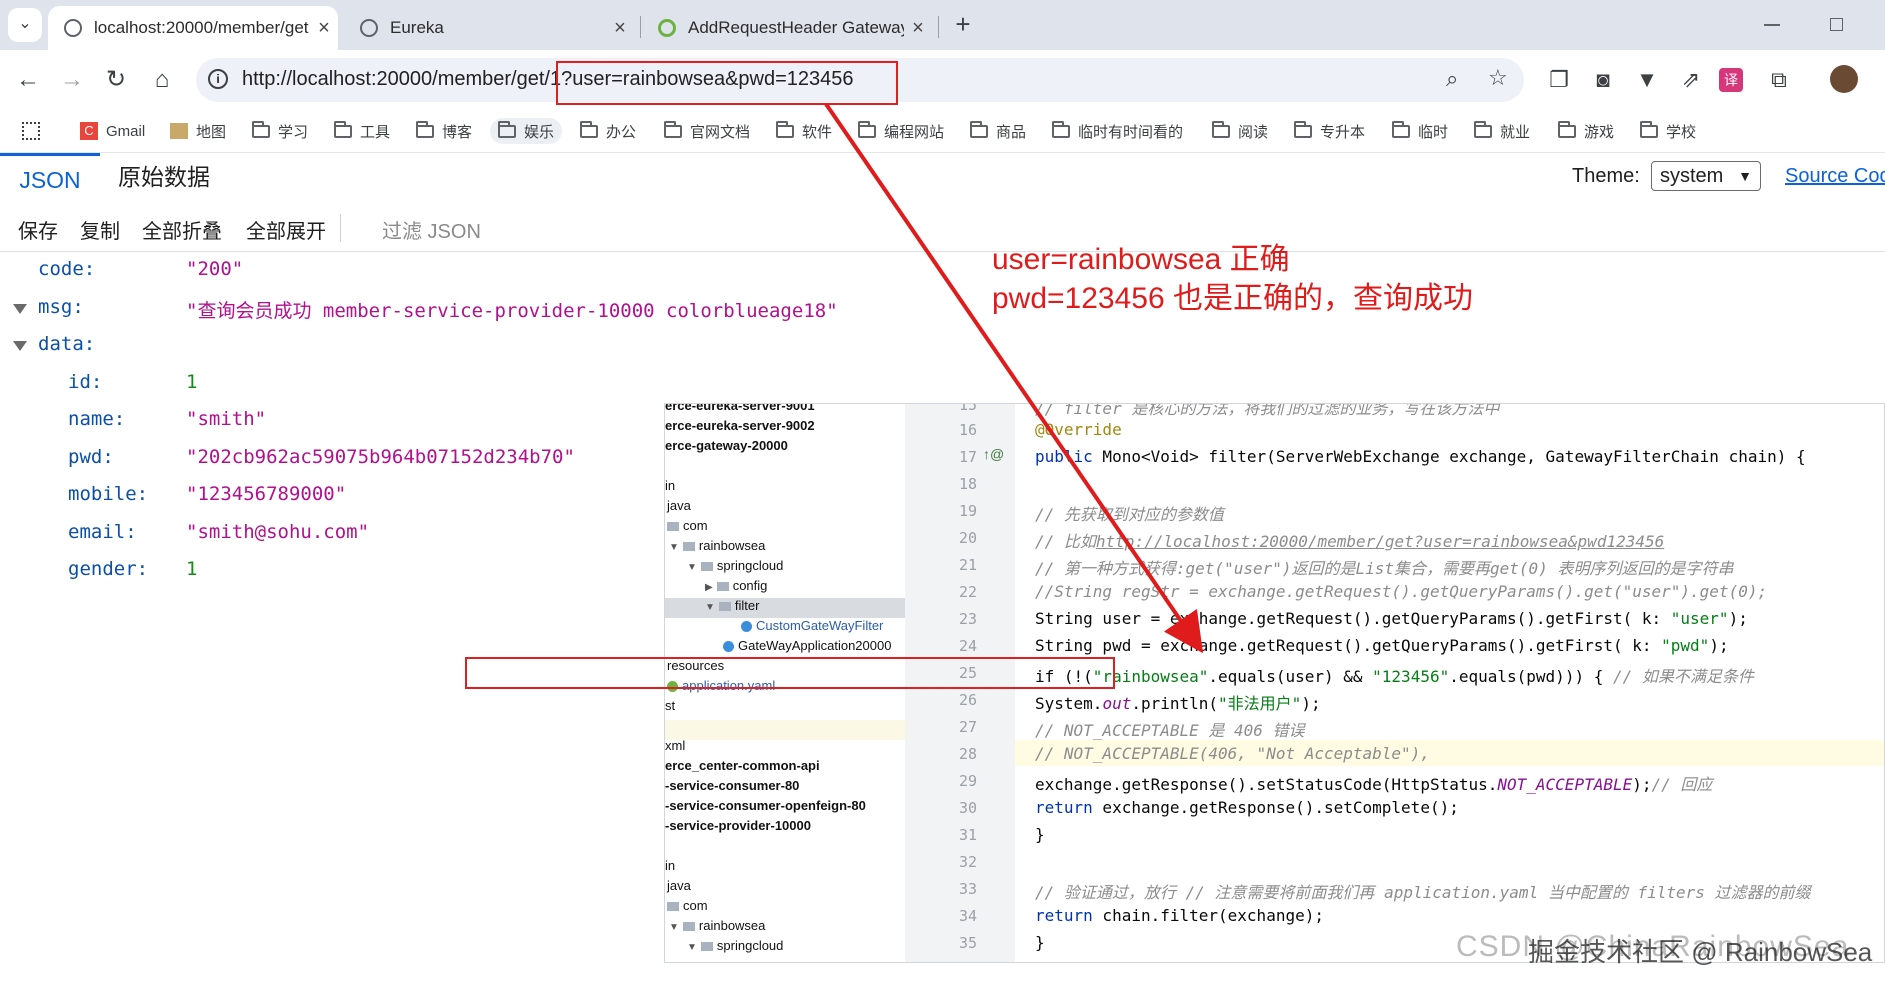  I want to click on bookmark-folder: 学习, so click(280, 131).